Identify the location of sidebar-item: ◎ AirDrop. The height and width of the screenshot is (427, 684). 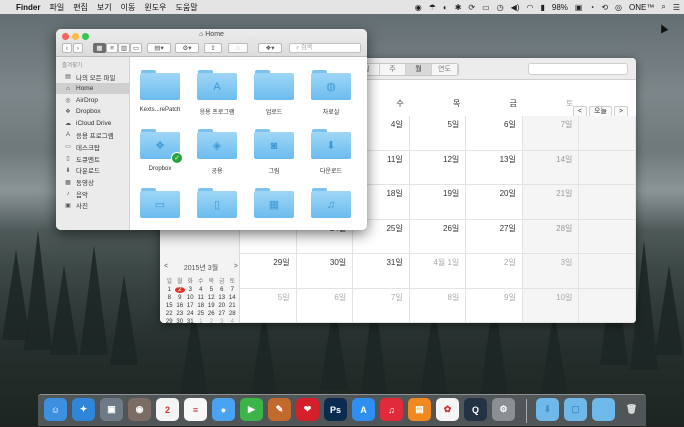
(92, 100).